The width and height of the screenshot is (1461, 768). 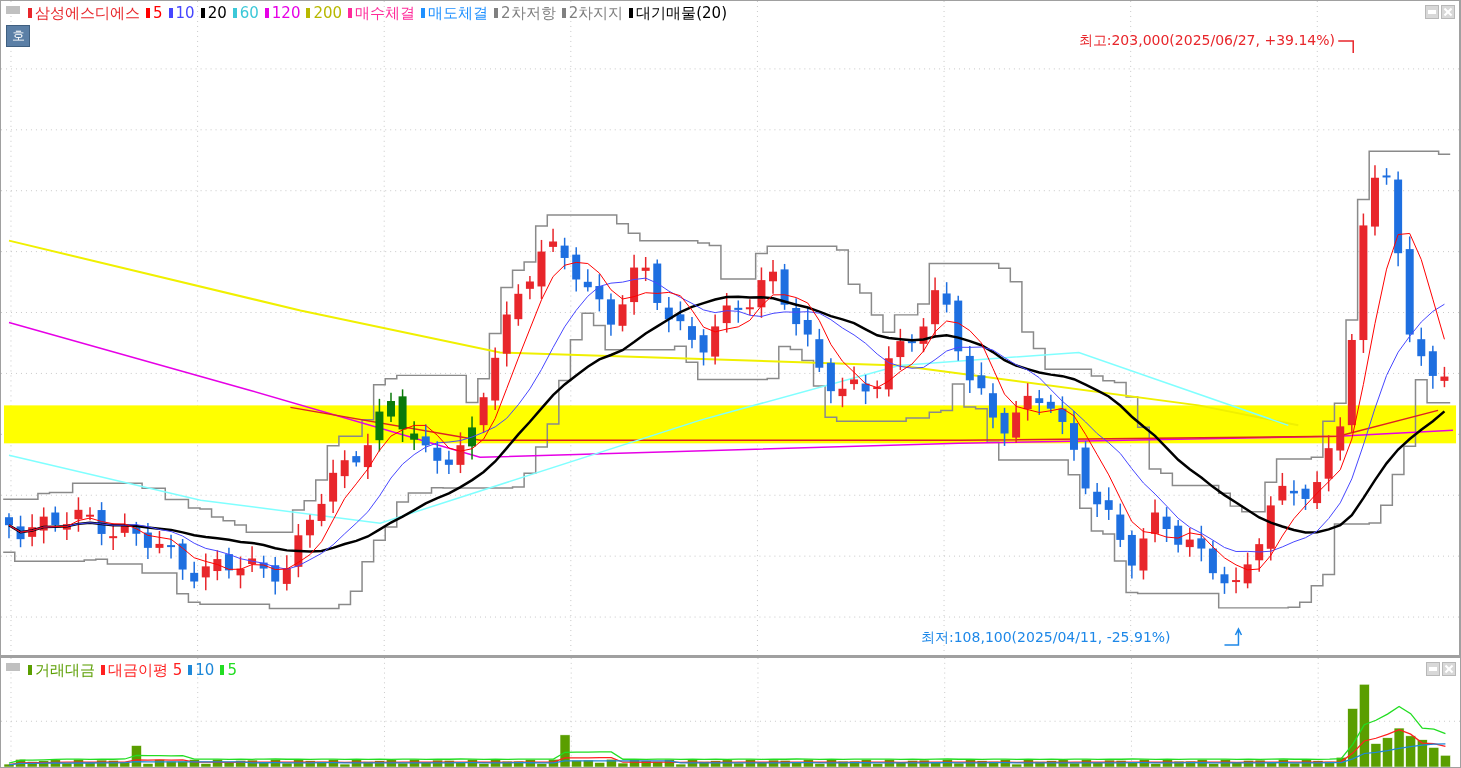 I want to click on legend-label: 120, so click(x=286, y=13).